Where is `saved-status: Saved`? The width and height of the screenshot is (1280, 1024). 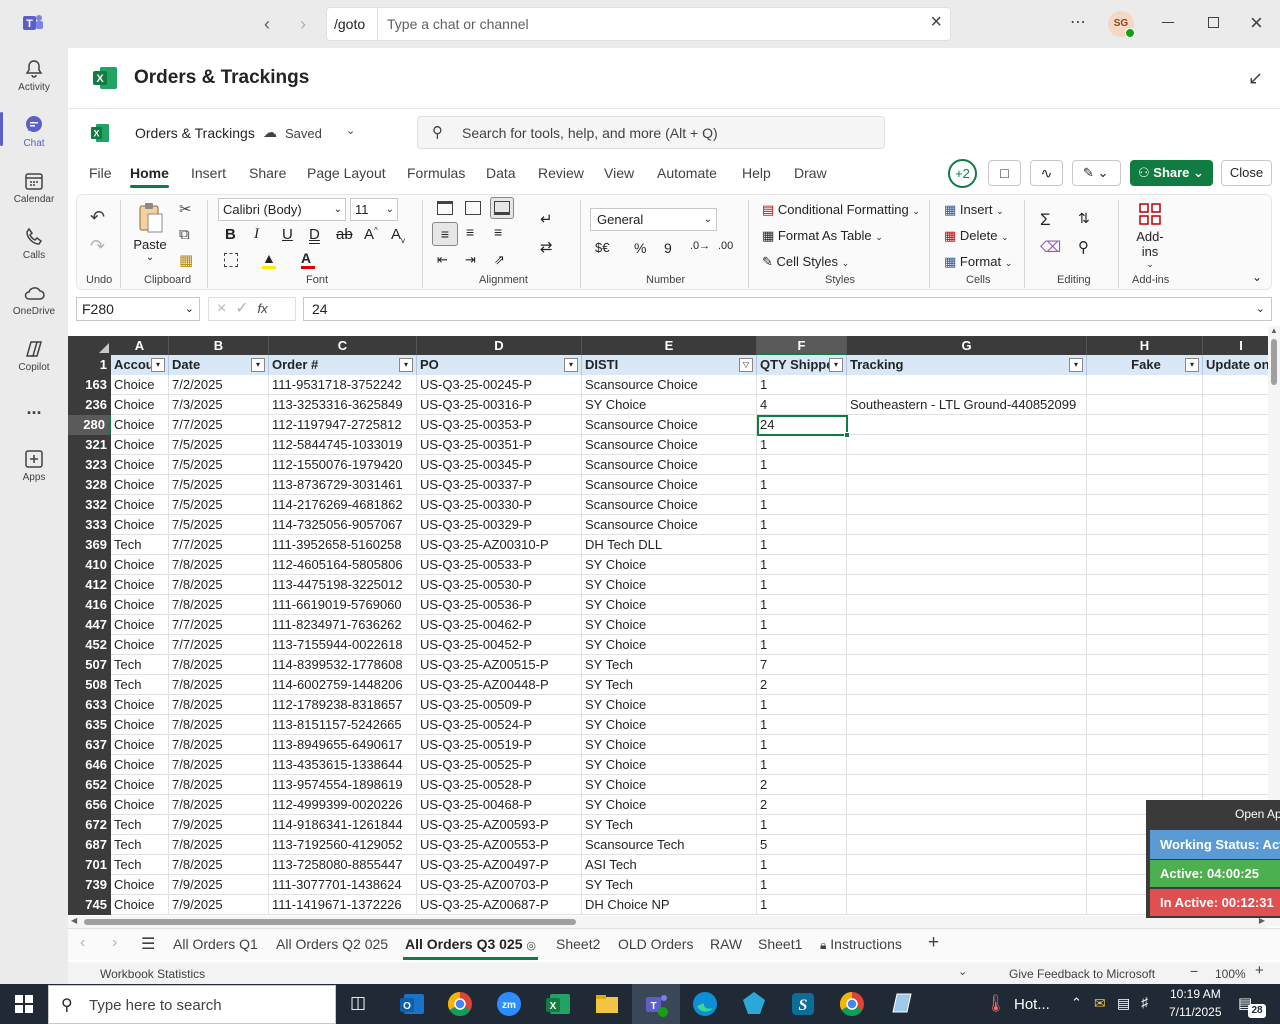
saved-status: Saved is located at coordinates (303, 133).